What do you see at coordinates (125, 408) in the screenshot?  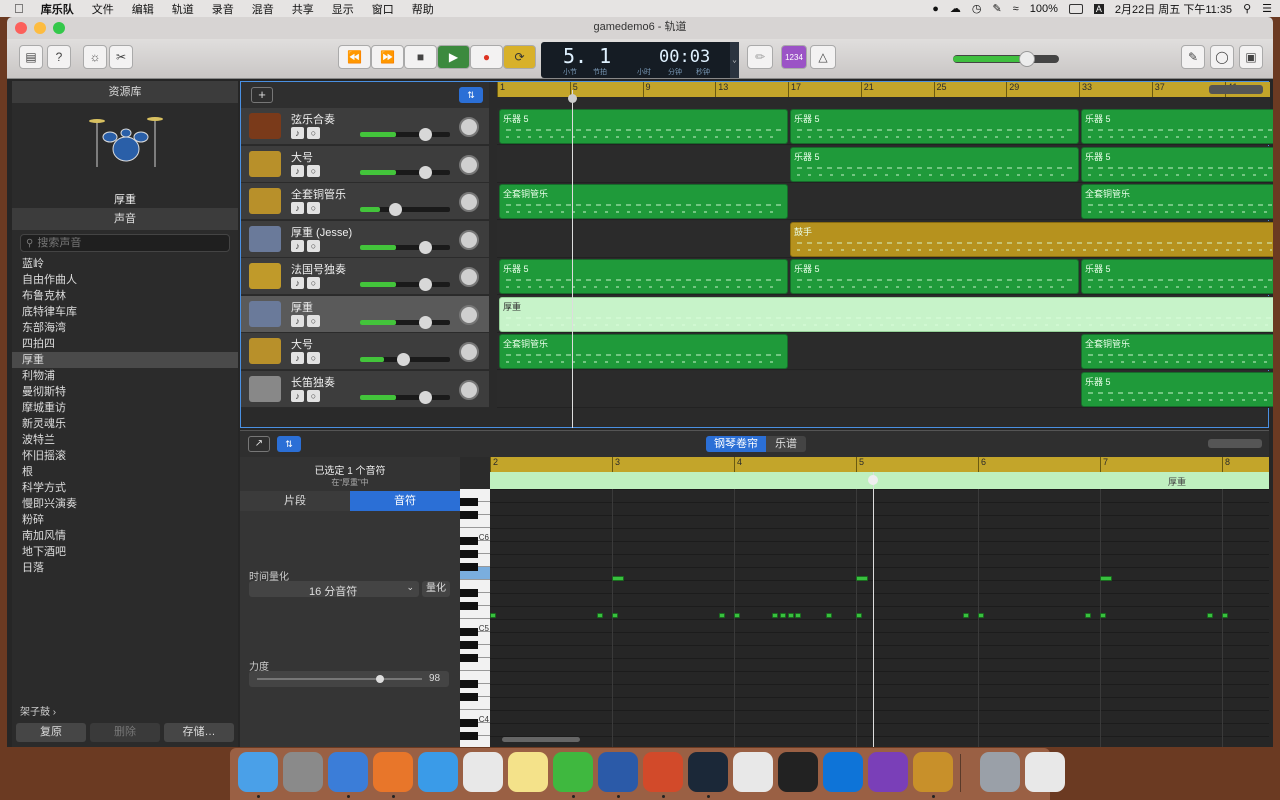 I see `sound-item: 摩城重访` at bounding box center [125, 408].